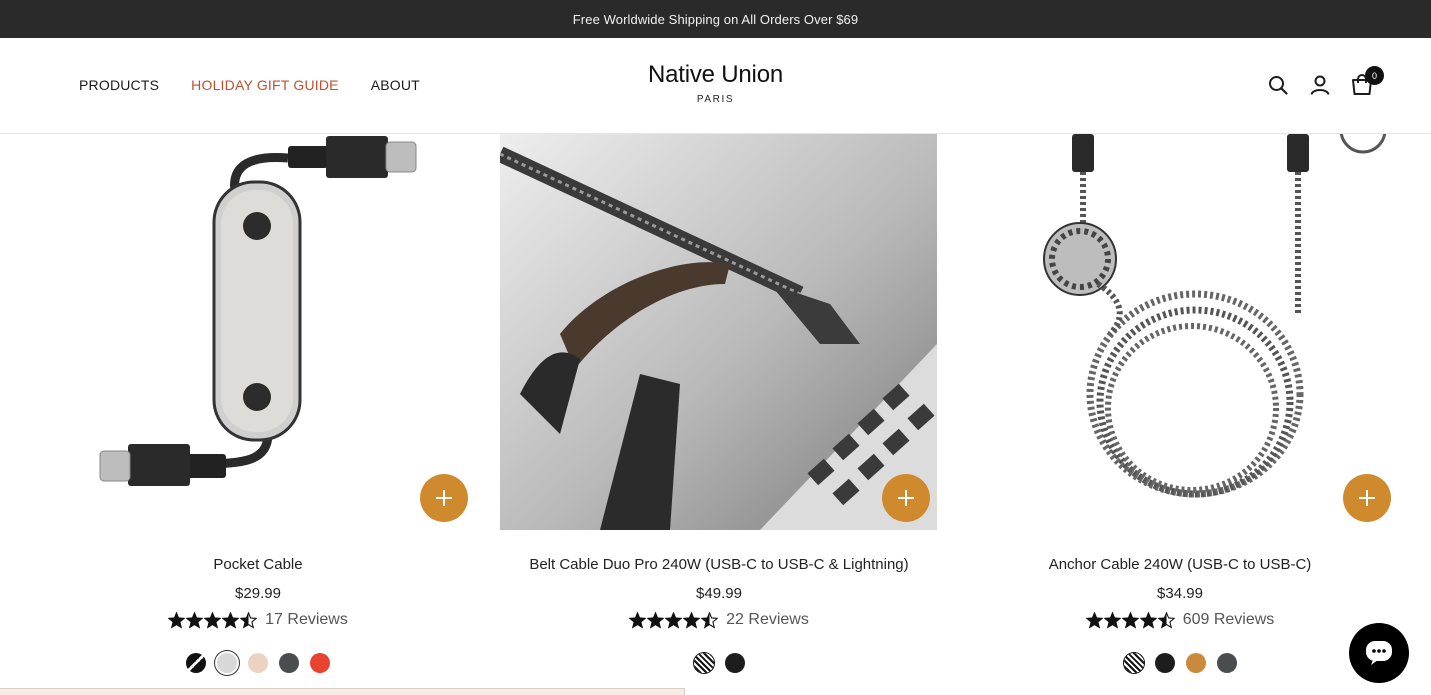  I want to click on cart-count-badge: 0, so click(1374, 75).